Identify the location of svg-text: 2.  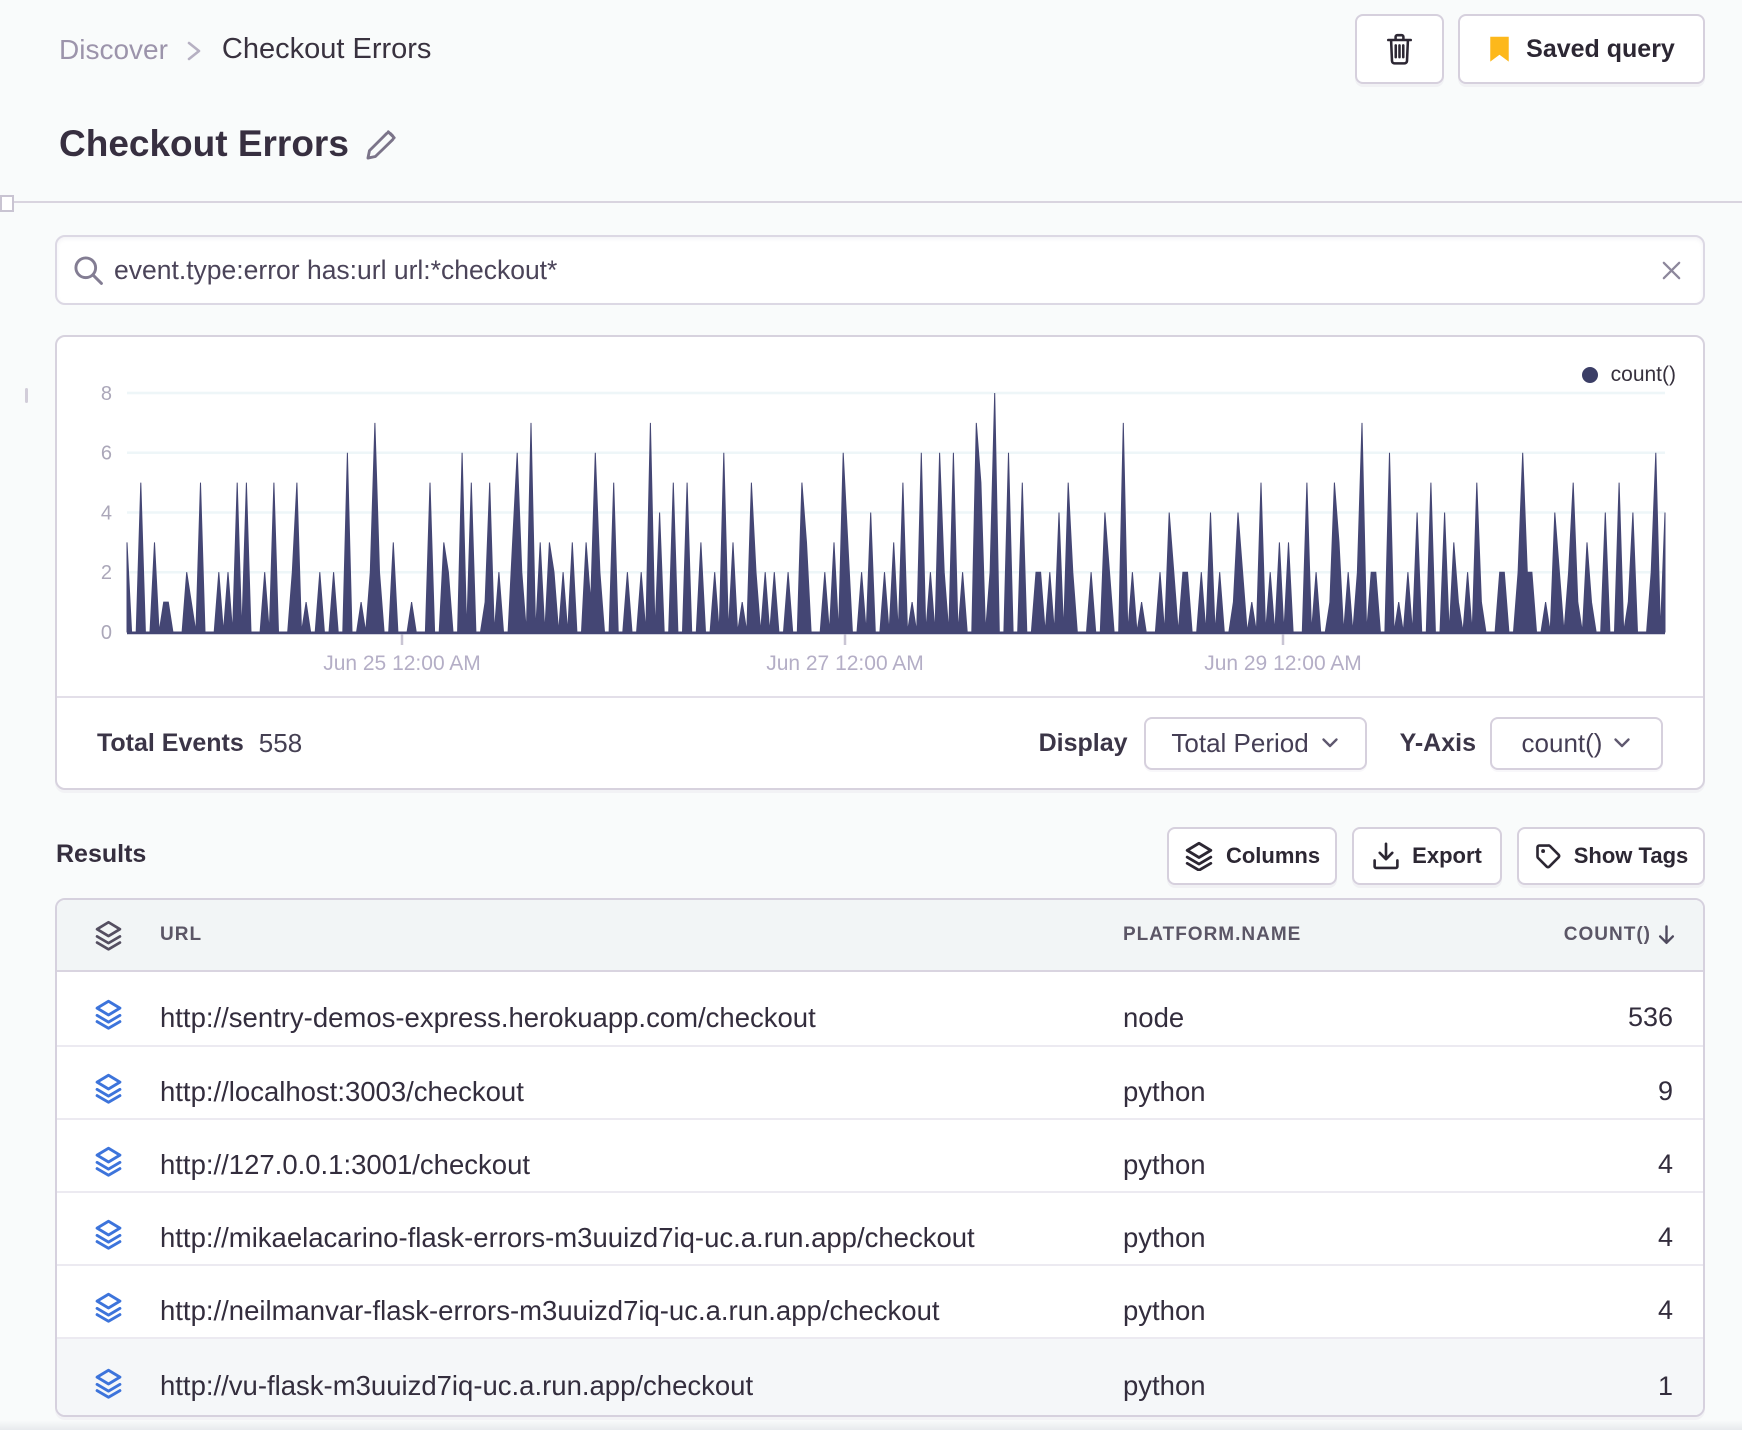
(106, 573).